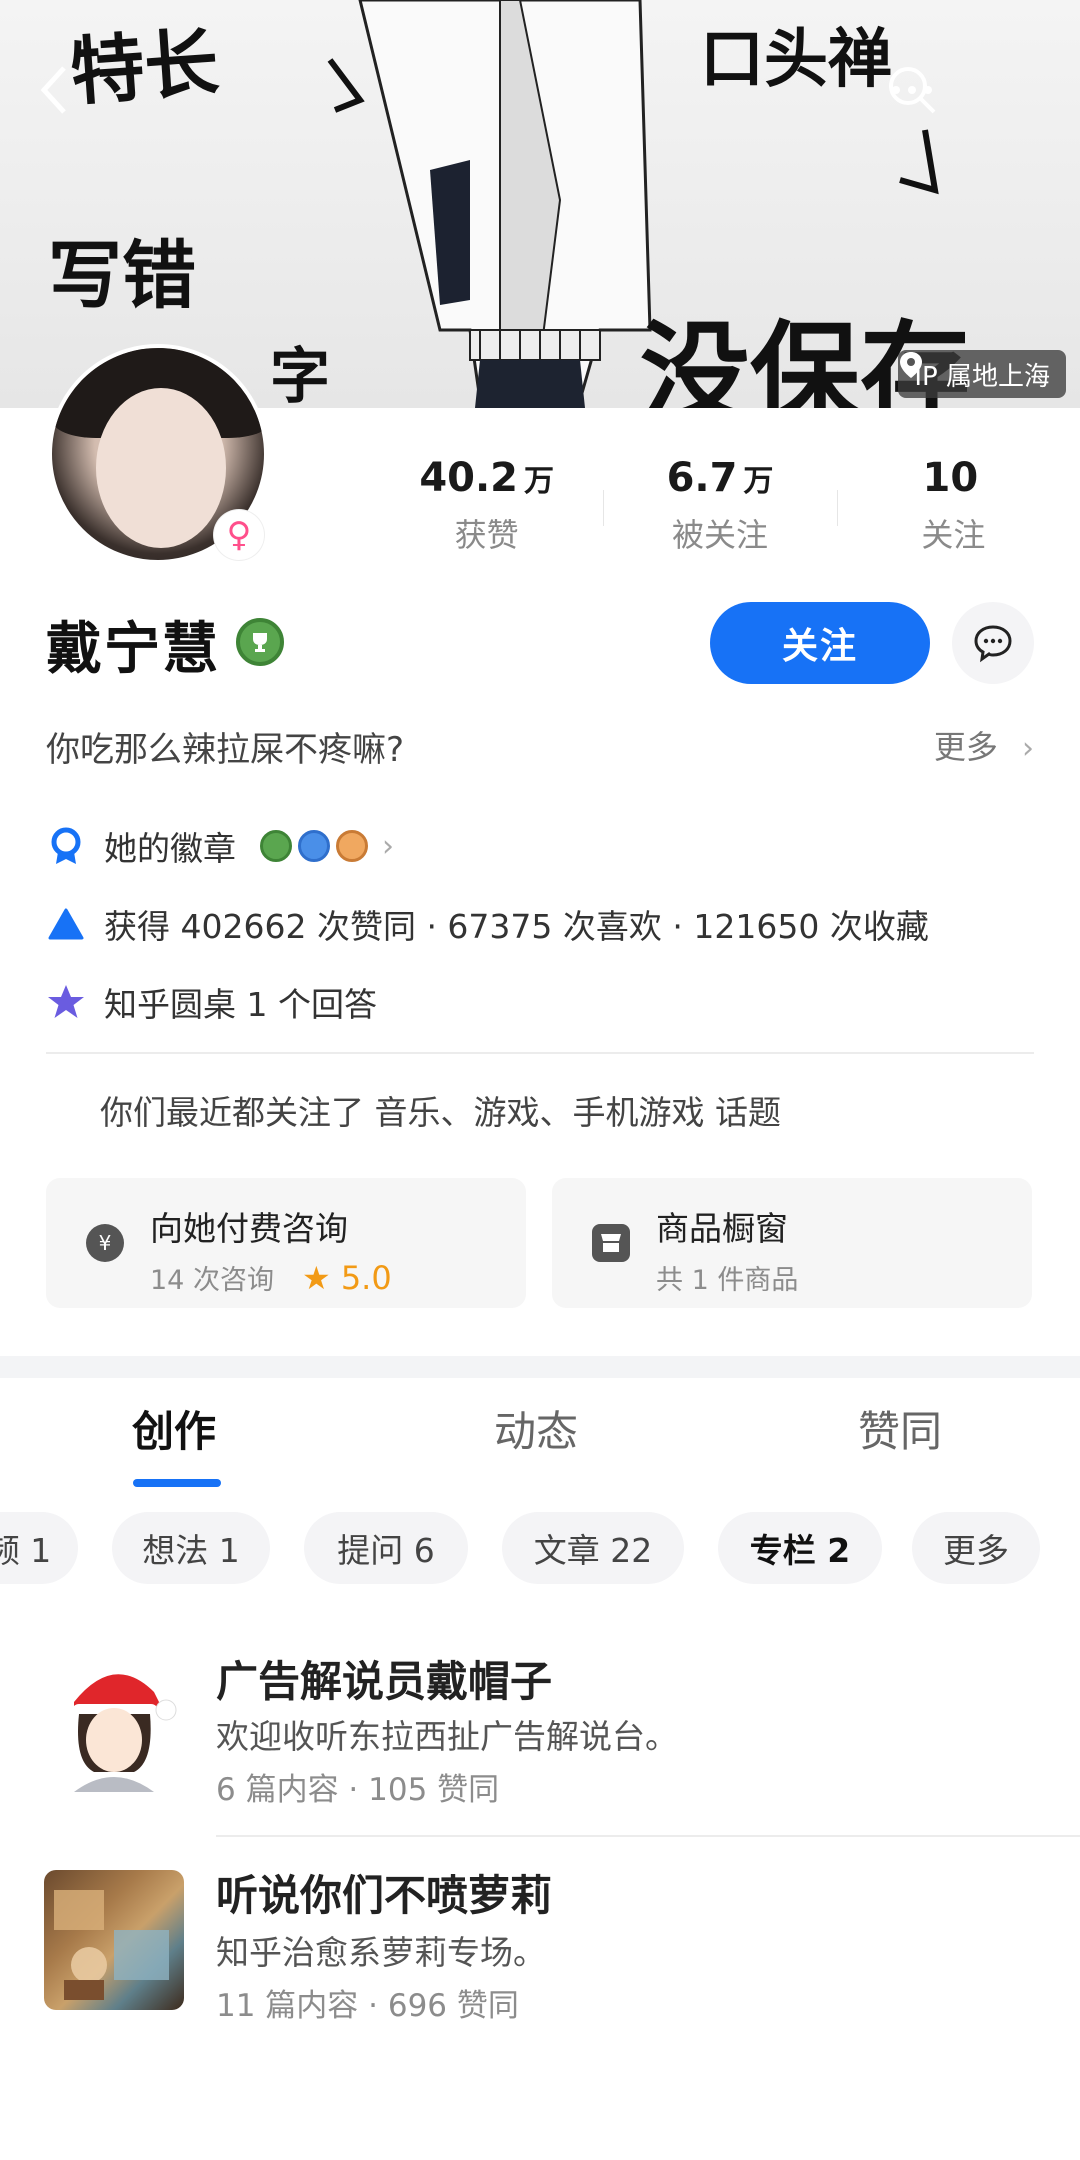 This screenshot has height=2160, width=1080. What do you see at coordinates (820, 643) in the screenshot?
I see `follow-button: 关注` at bounding box center [820, 643].